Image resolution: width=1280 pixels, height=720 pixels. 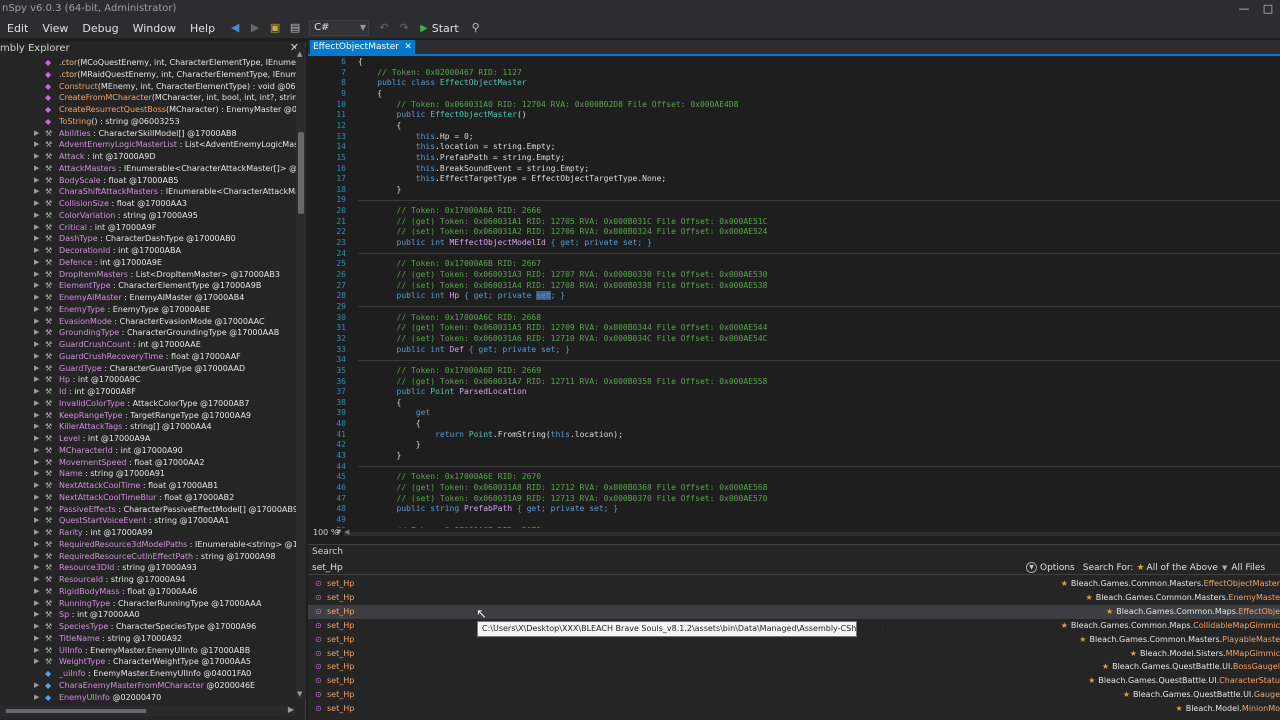 I want to click on tree-item: ▶ ⚒ MCharacterId : int @17000A90, so click(x=148, y=451).